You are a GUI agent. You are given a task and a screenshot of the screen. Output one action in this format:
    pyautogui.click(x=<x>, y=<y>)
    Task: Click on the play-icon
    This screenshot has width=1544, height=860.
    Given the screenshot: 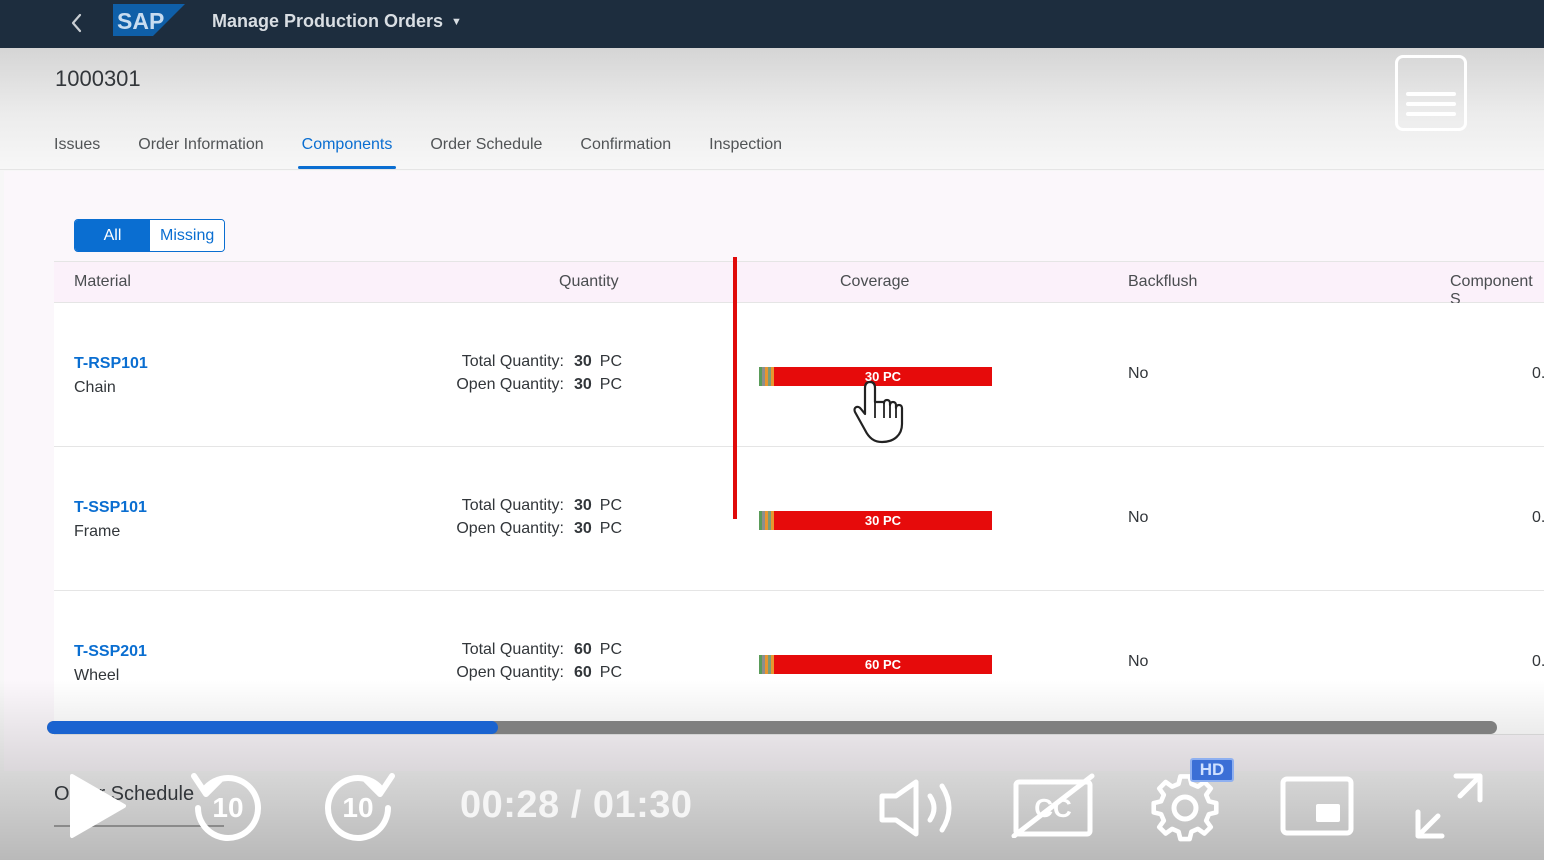 What is the action you would take?
    pyautogui.click(x=97, y=806)
    